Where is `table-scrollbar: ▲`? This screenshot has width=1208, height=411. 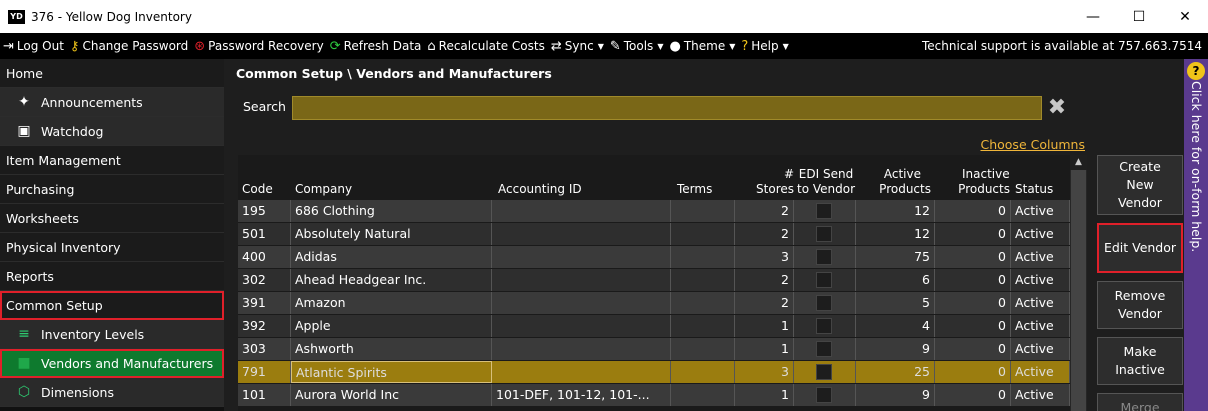 table-scrollbar: ▲ is located at coordinates (1078, 283).